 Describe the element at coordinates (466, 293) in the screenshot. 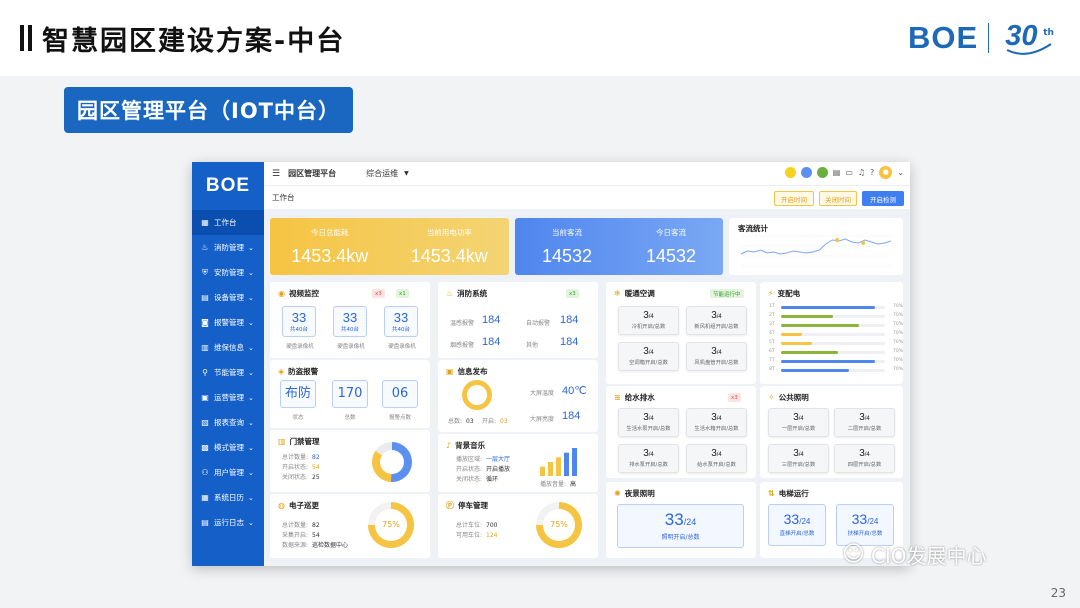

I see `card-title: ♨ 消防系统` at that location.